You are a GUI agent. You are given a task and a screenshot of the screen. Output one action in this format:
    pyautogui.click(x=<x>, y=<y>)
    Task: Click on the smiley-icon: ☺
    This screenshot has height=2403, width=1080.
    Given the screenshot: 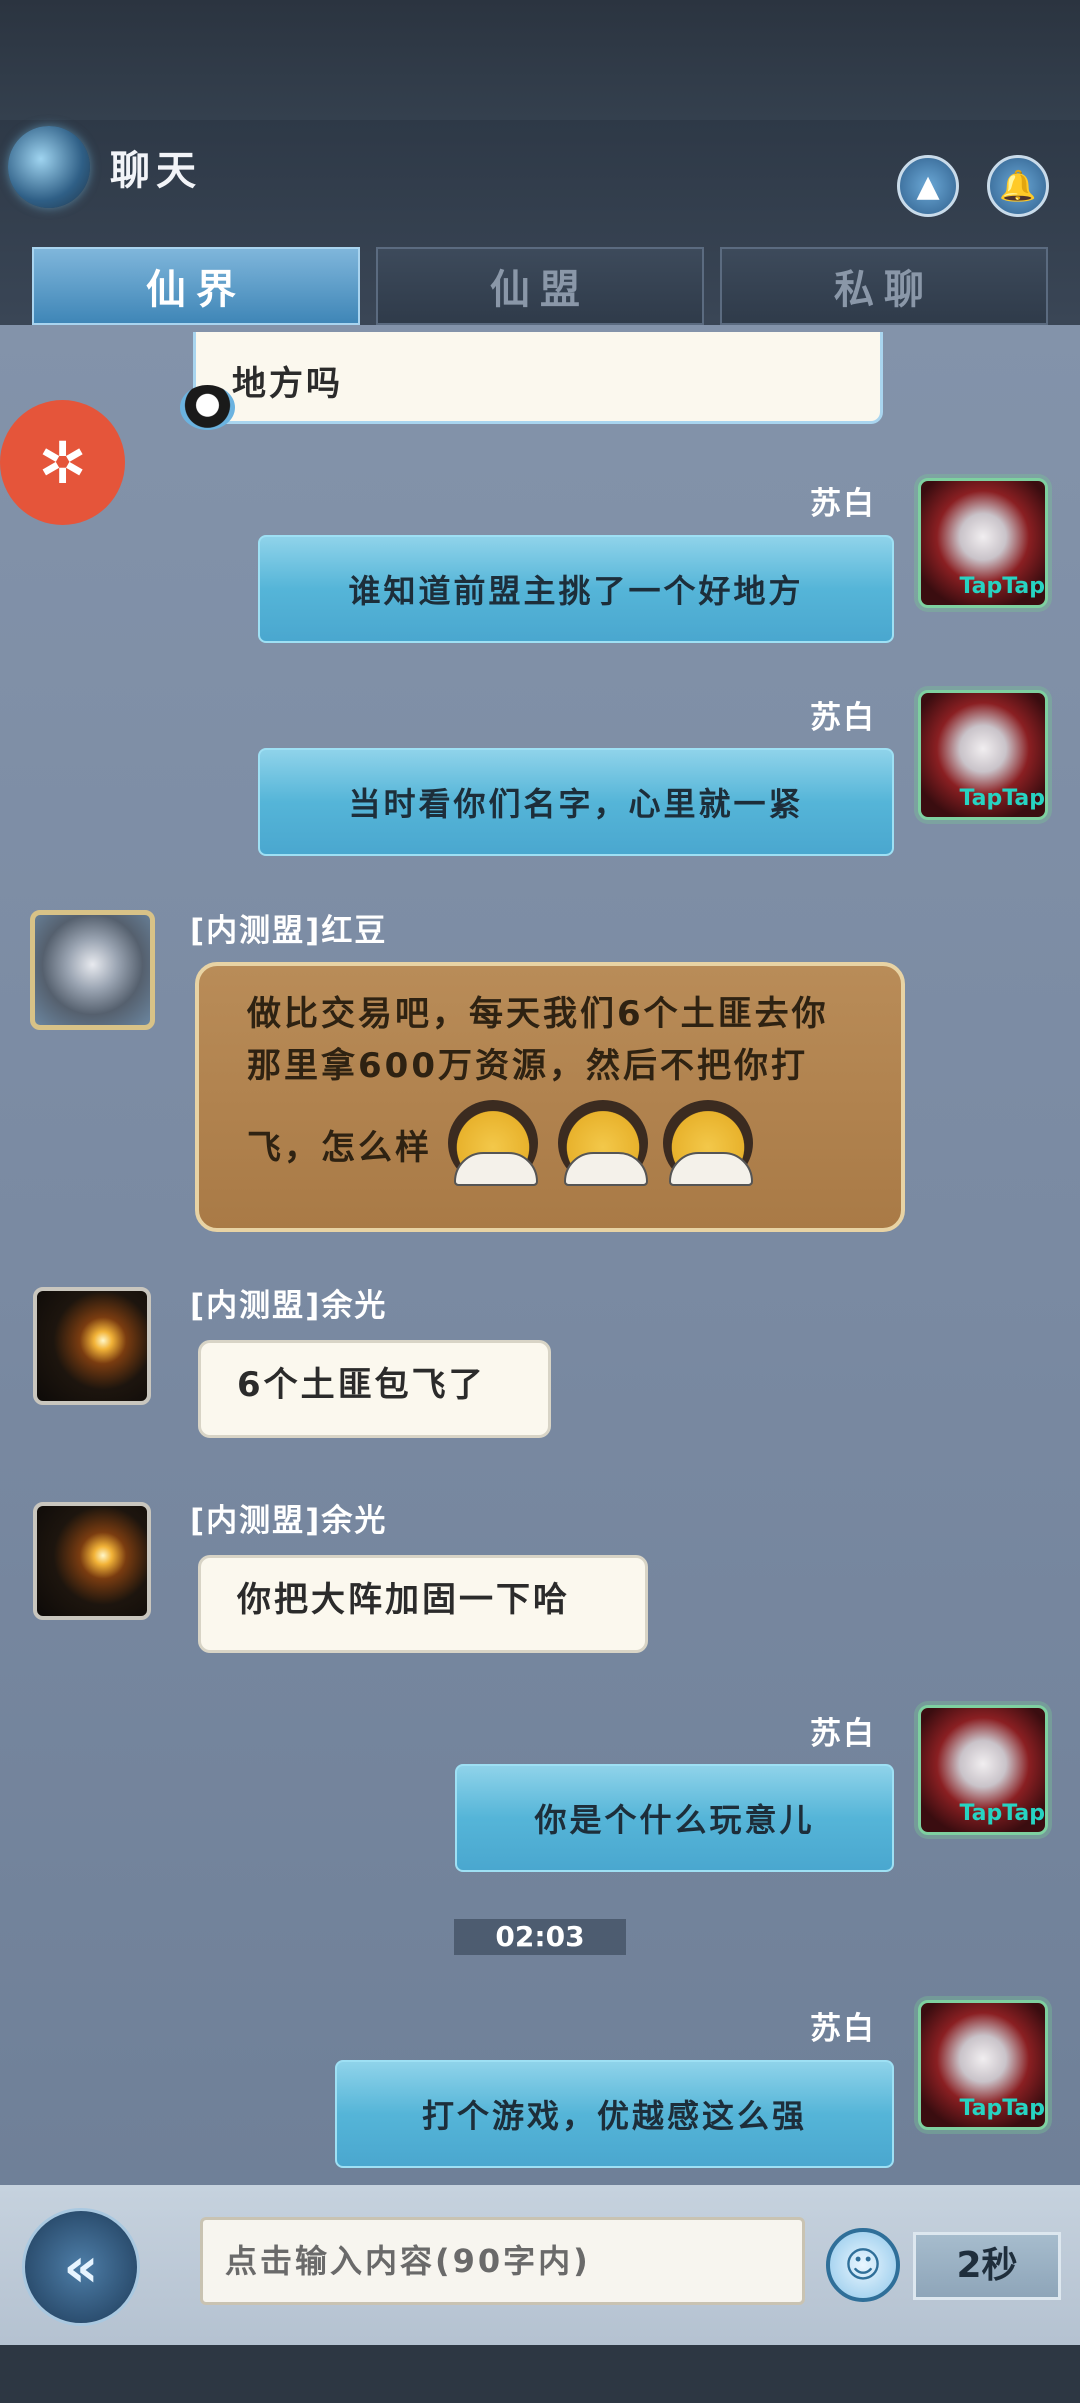 What is the action you would take?
    pyautogui.click(x=863, y=2265)
    